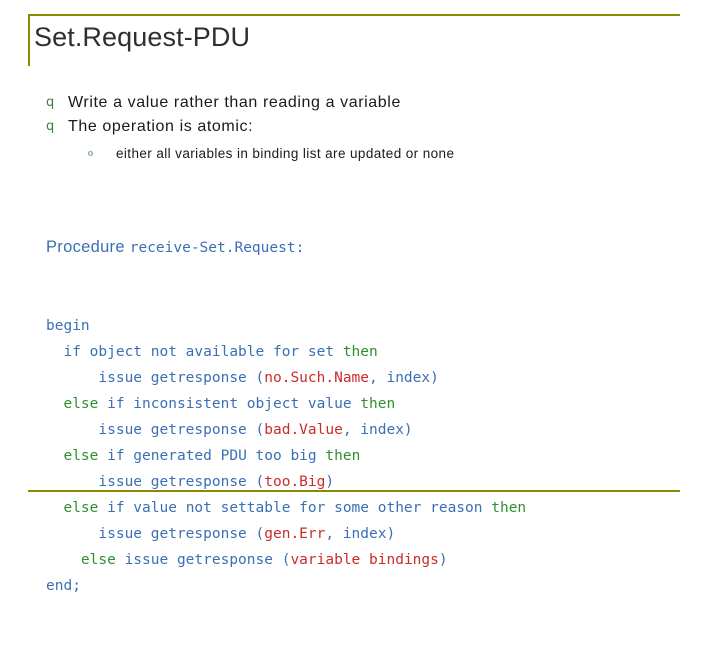 This screenshot has height=651, width=720. I want to click on pseudocode-line: issue getresponse (bad.Value, index), so click(370, 430).